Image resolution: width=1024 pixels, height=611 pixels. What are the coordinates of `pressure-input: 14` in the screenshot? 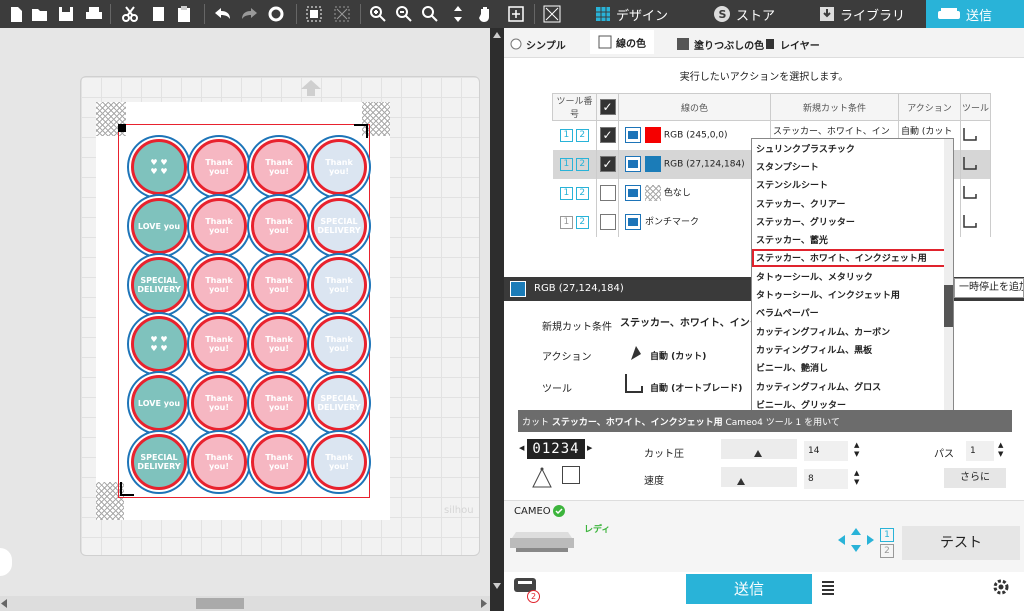 It's located at (826, 451).